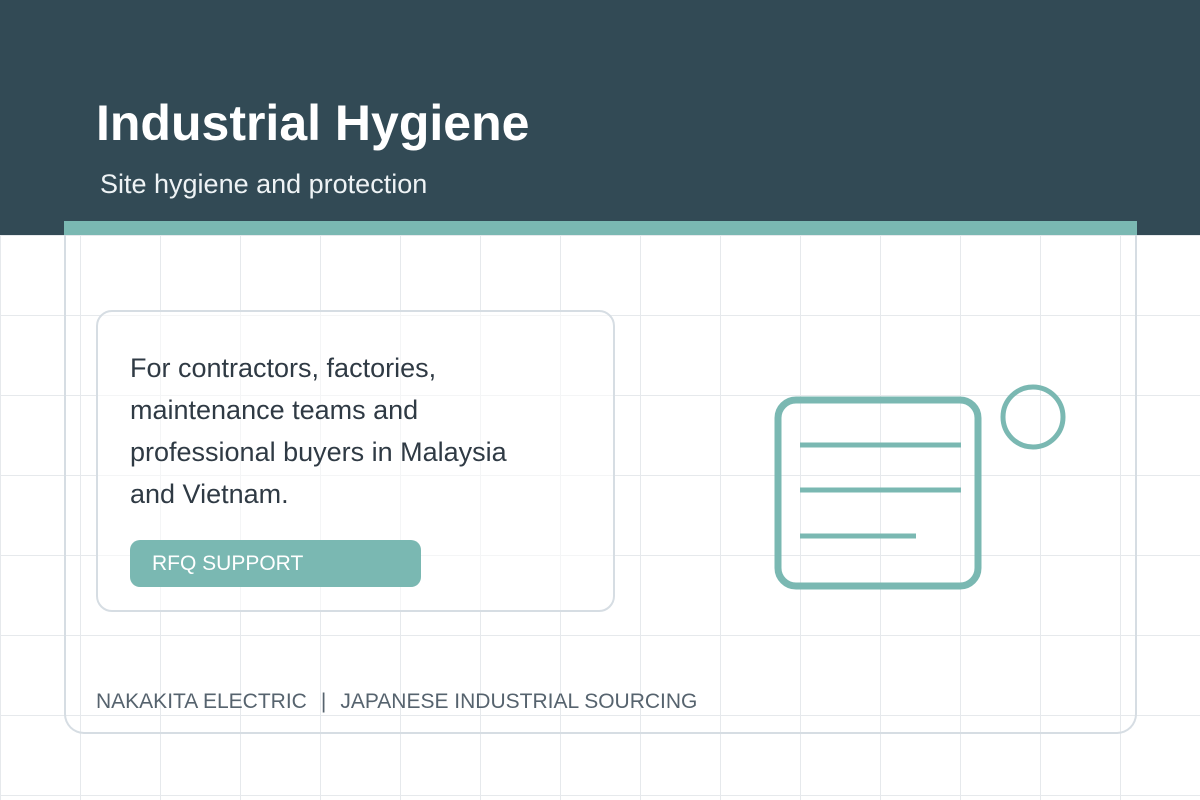 This screenshot has height=800, width=1200. Describe the element at coordinates (878, 493) in the screenshot. I see `document-outline` at that location.